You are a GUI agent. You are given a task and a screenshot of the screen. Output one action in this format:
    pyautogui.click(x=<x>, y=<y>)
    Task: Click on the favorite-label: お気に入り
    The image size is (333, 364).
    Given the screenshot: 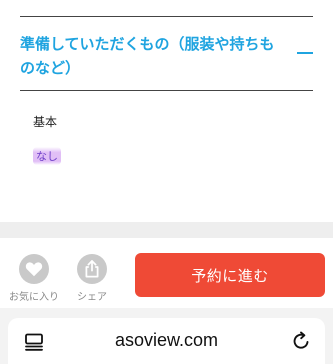 What is the action you would take?
    pyautogui.click(x=34, y=297)
    